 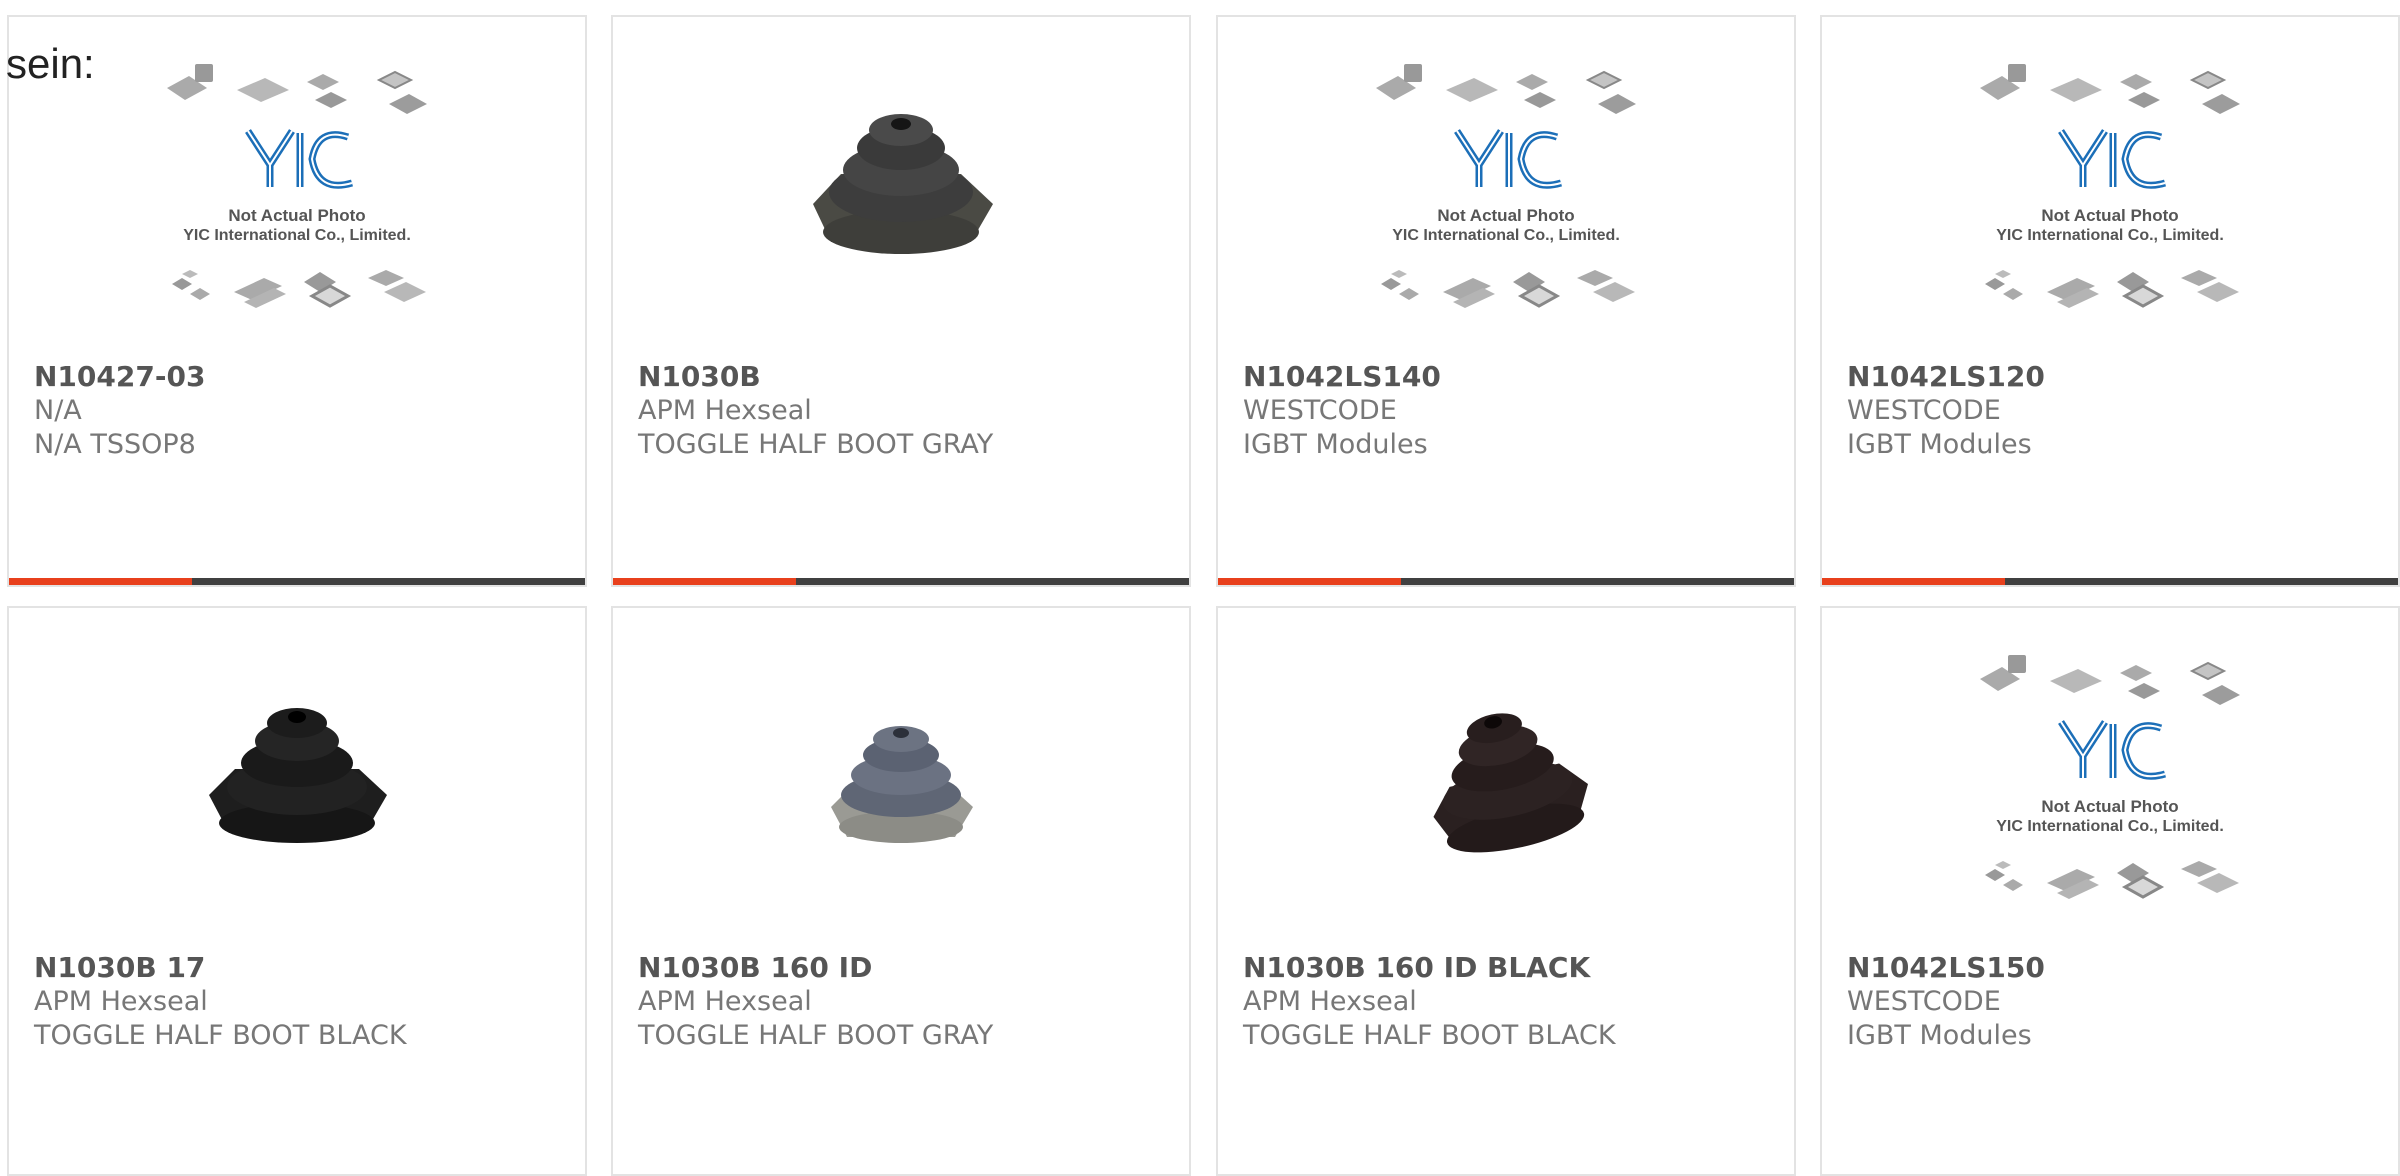 I want to click on part-number: N1042LS140, so click(x=1513, y=377).